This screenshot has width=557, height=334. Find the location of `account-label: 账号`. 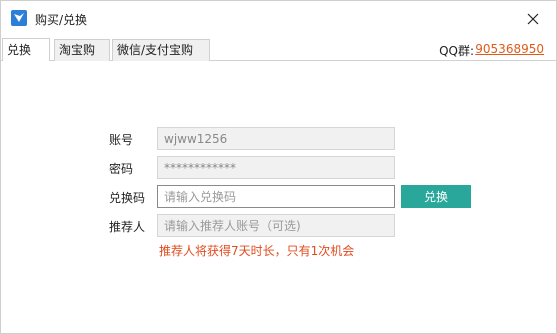

account-label: 账号 is located at coordinates (121, 140).